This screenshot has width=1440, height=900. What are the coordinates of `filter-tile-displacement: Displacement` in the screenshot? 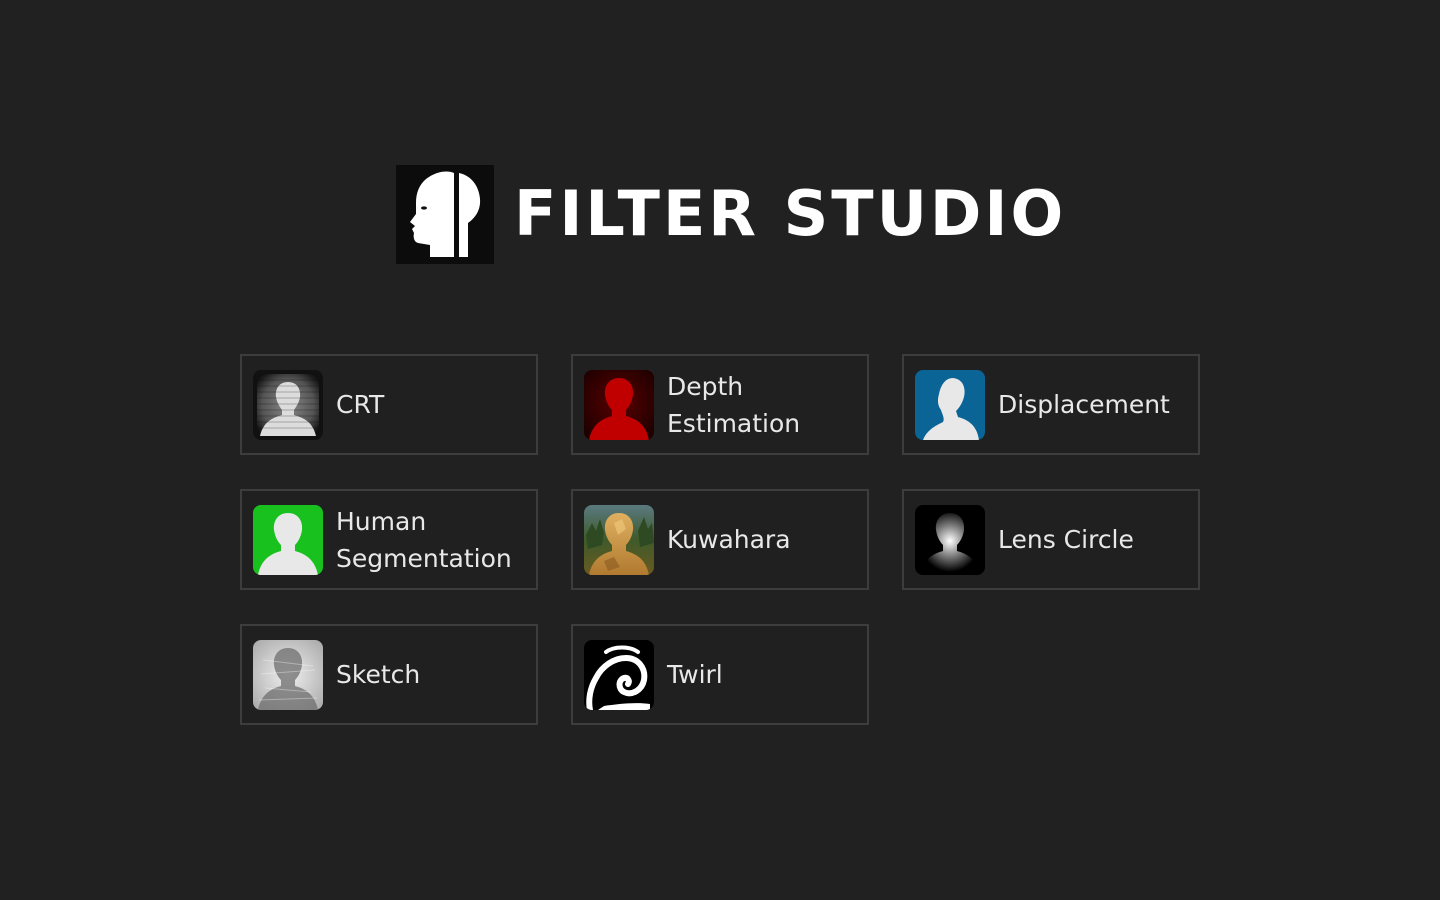 It's located at (1051, 404).